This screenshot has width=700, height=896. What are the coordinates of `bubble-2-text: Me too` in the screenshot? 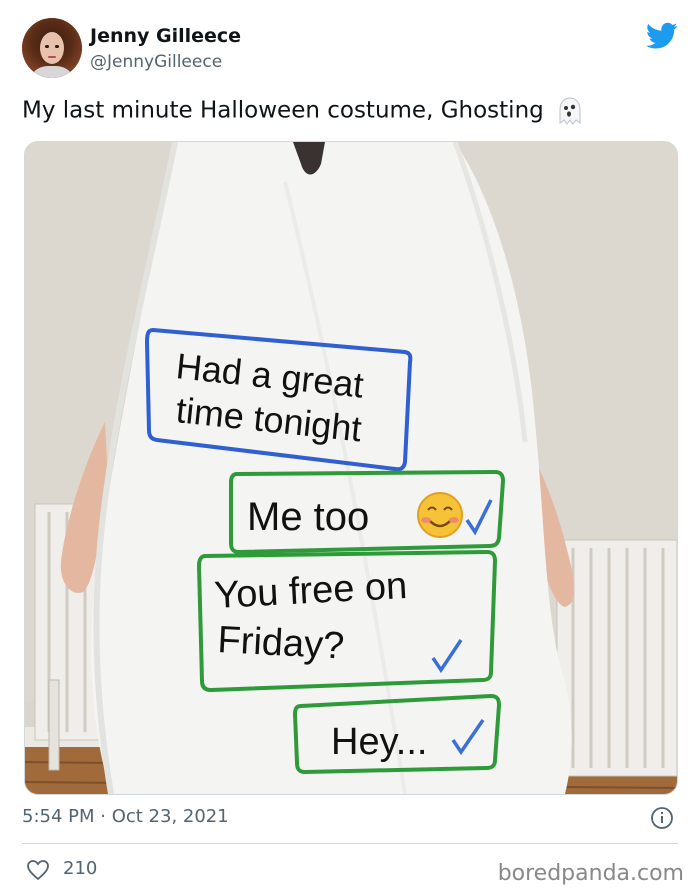 It's located at (308, 517).